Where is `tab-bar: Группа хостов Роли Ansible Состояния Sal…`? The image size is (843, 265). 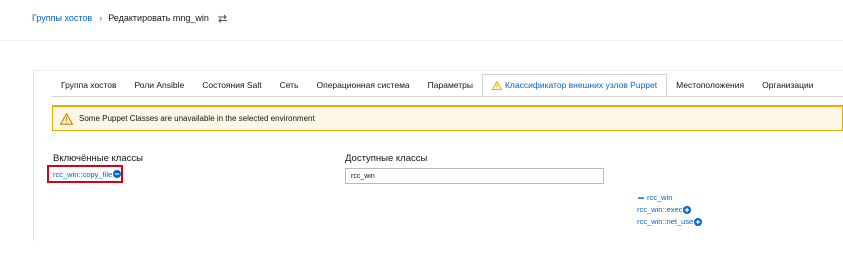 tab-bar: Группа хостов Роли Ansible Состояния Sal… is located at coordinates (437, 85).